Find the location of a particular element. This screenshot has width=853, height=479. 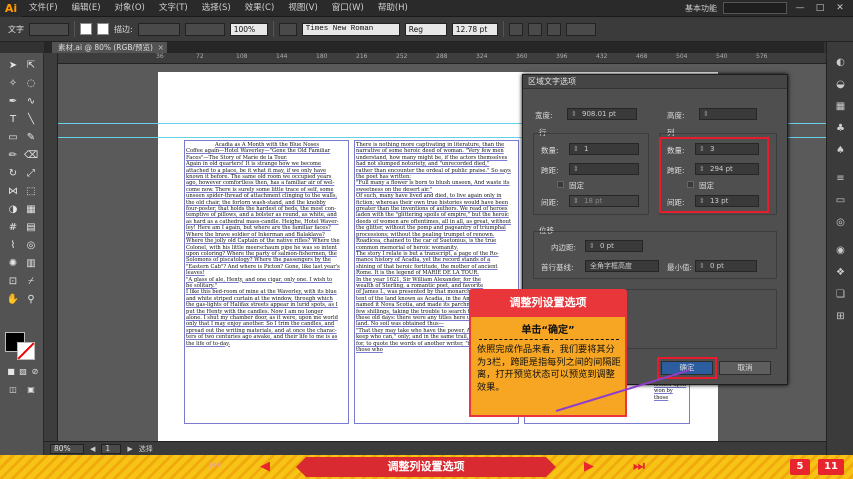

stroke-weight-field is located at coordinates (158, 29).